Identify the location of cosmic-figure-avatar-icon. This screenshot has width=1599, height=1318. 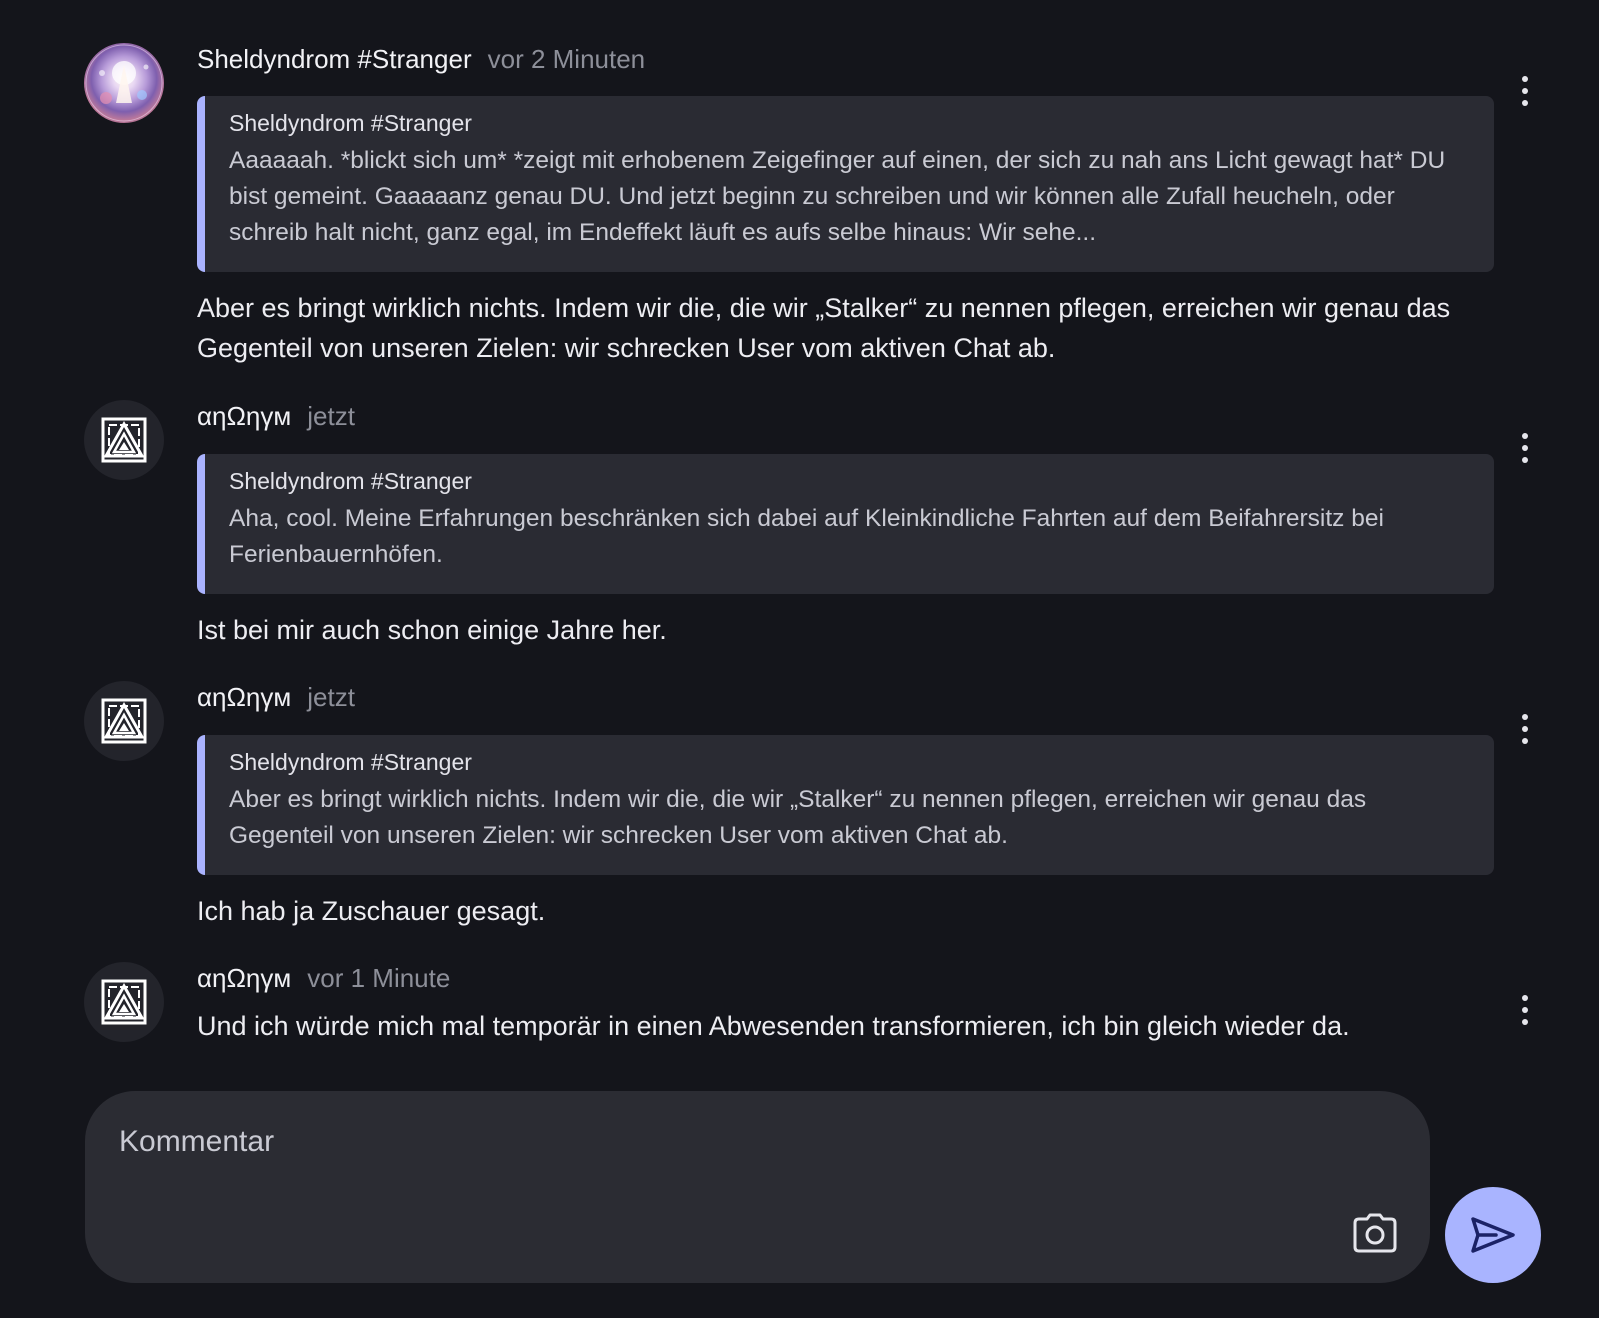
(124, 83).